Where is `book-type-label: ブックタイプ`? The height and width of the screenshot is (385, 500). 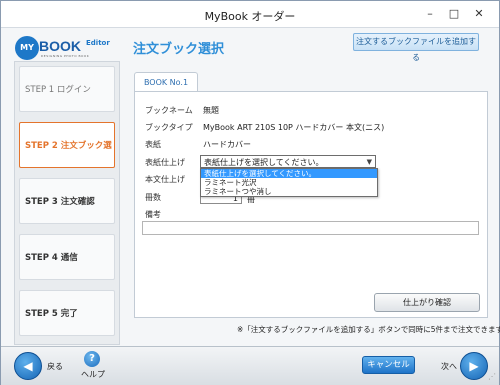 book-type-label: ブックタイプ is located at coordinates (169, 127).